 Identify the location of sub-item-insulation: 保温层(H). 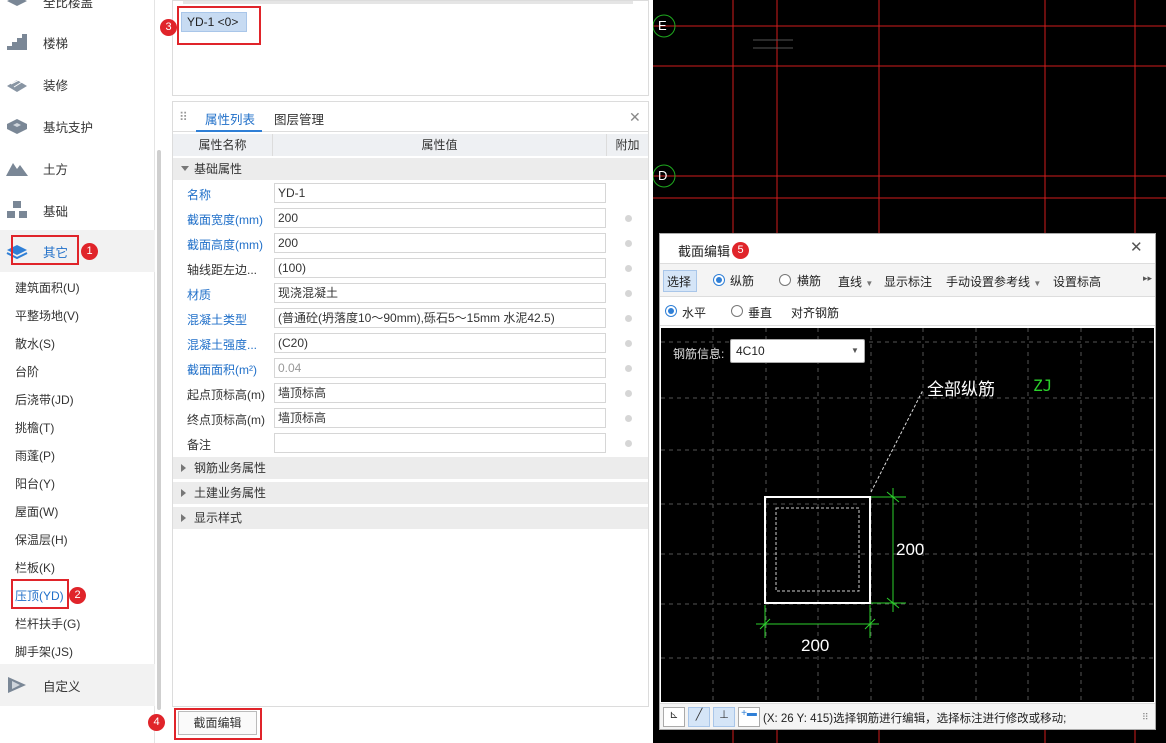
(41, 539).